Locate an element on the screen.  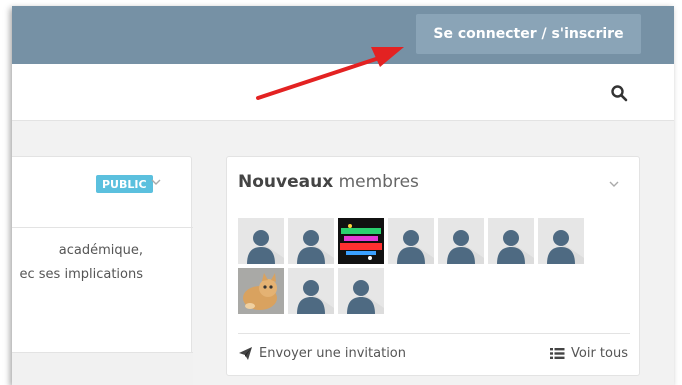
navigation-bar is located at coordinates (343, 92).